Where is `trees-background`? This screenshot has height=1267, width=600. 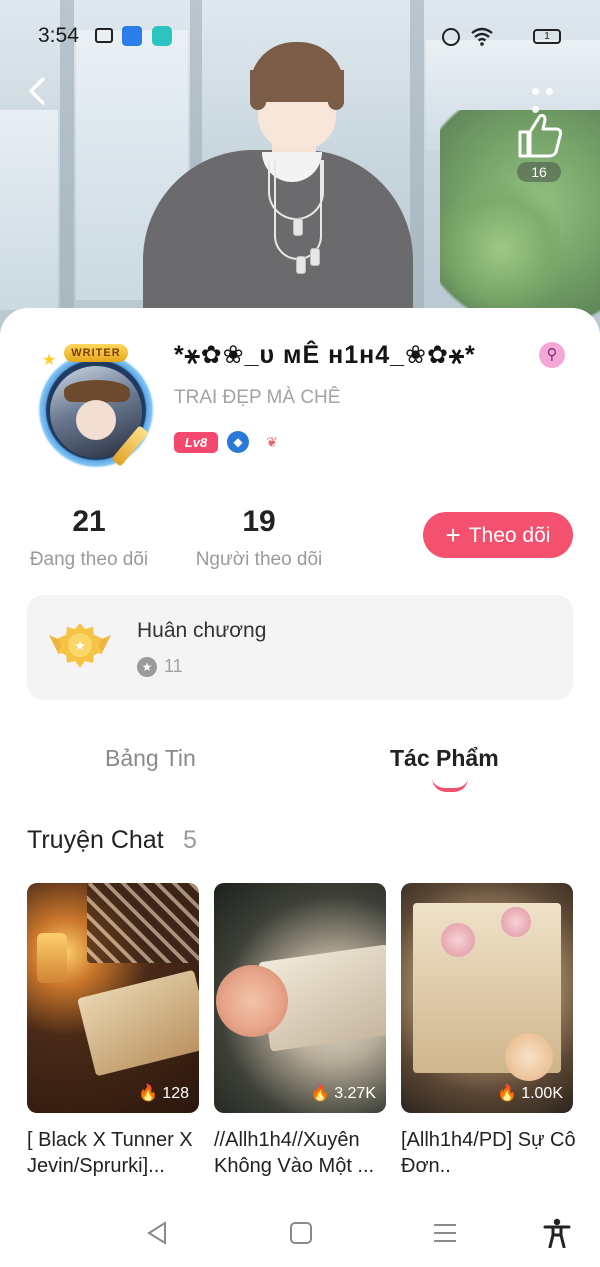
trees-background is located at coordinates (500, 250).